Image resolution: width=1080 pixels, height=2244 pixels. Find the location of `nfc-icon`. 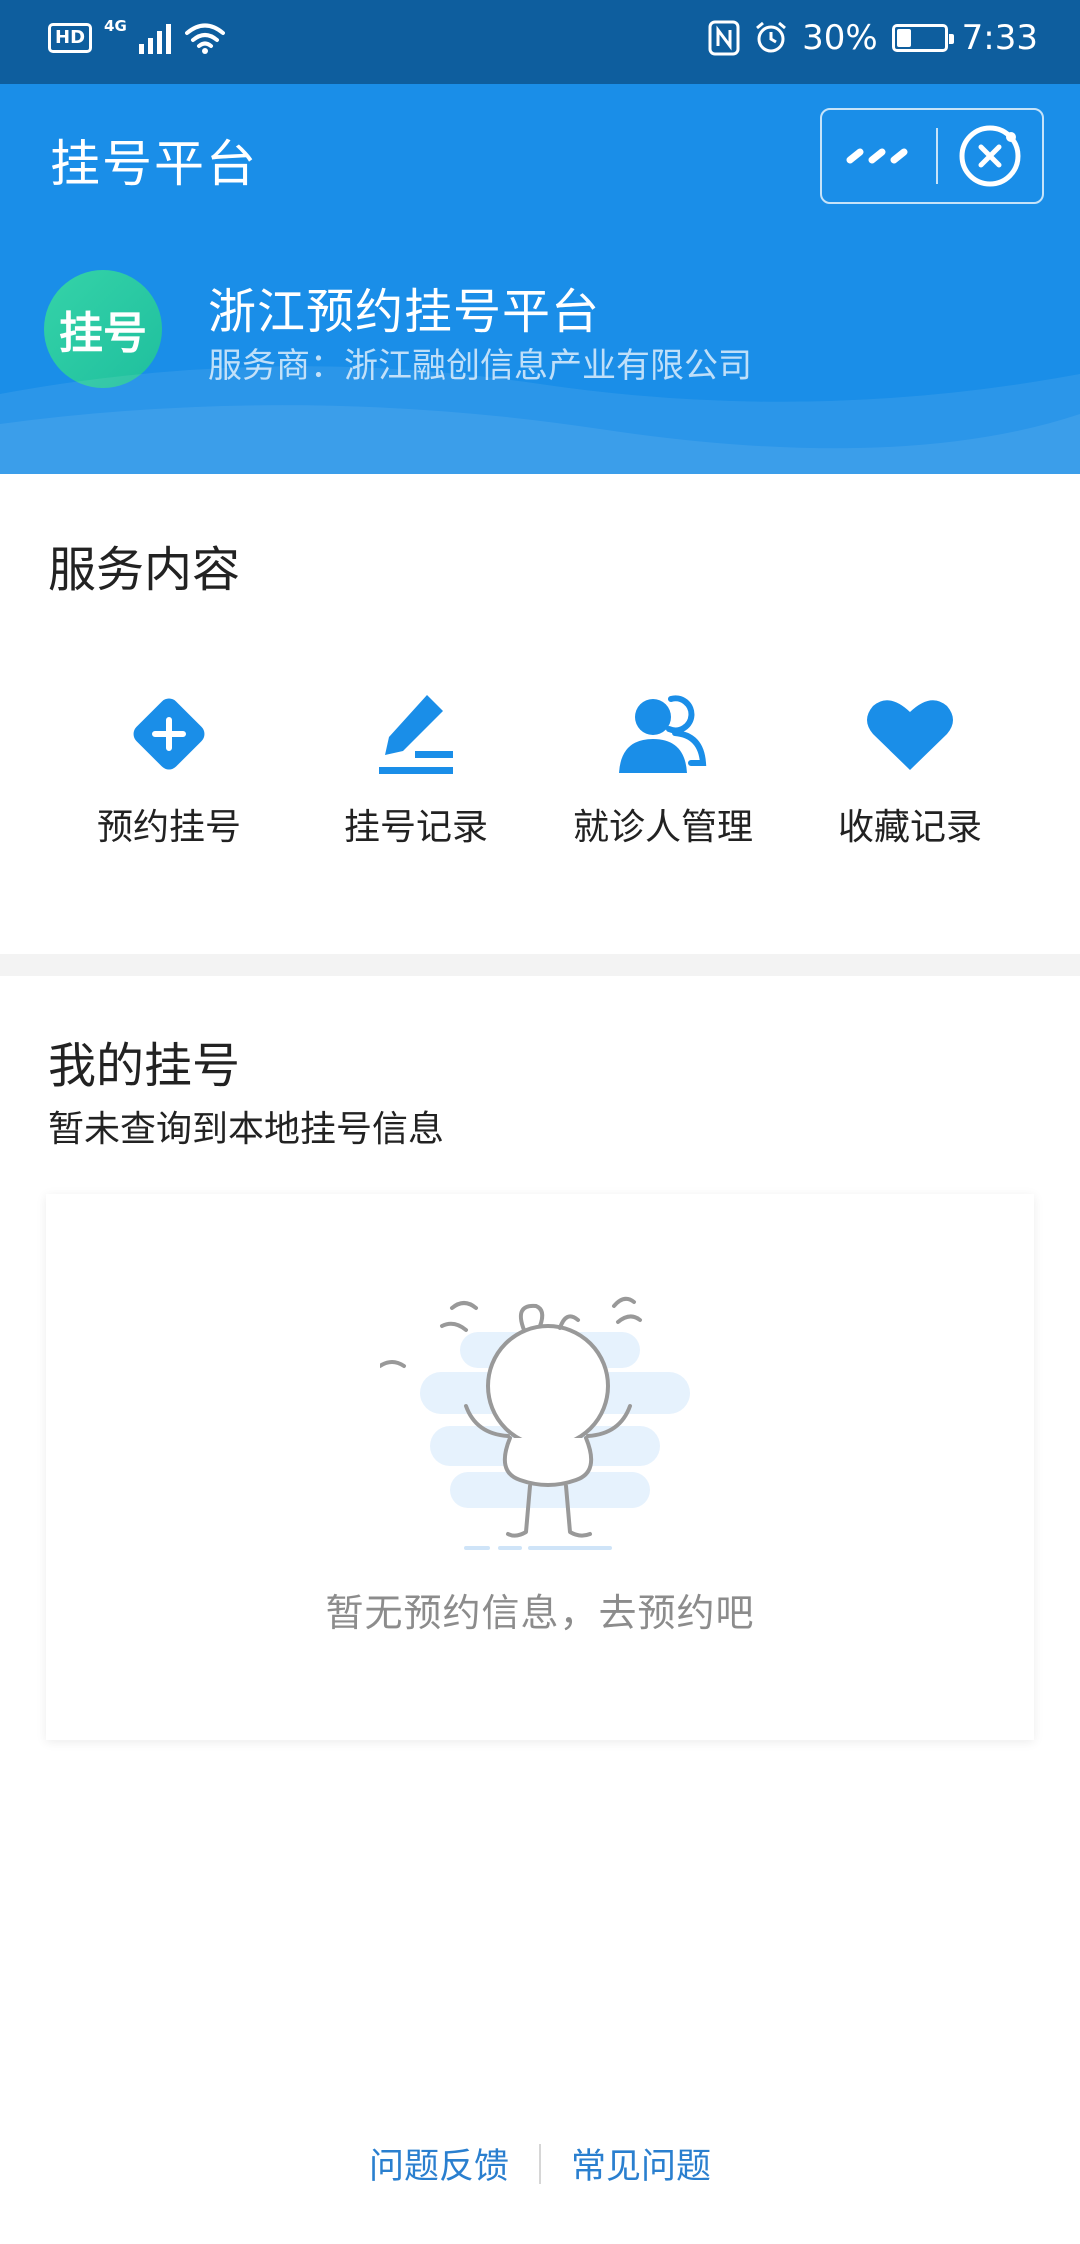

nfc-icon is located at coordinates (724, 38).